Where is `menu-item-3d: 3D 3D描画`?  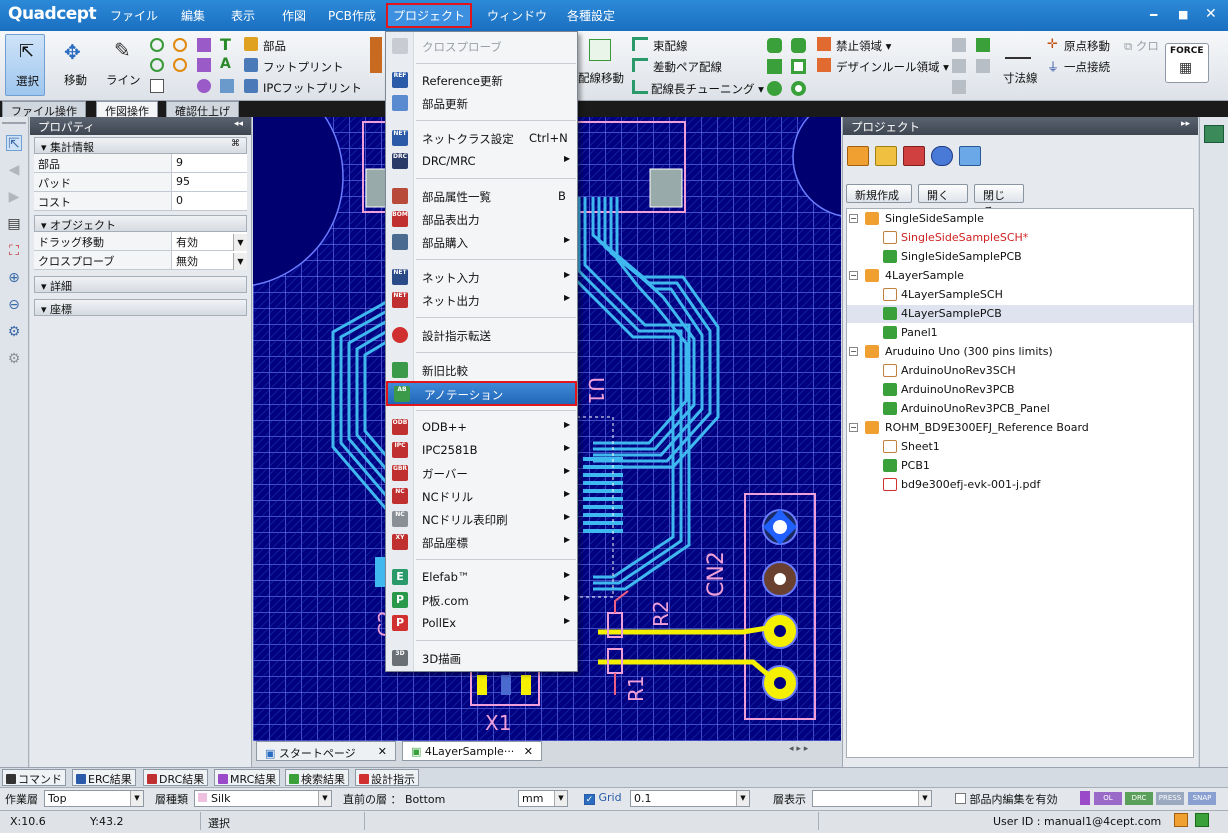
menu-item-3d: 3D 3D描画 is located at coordinates (481, 658).